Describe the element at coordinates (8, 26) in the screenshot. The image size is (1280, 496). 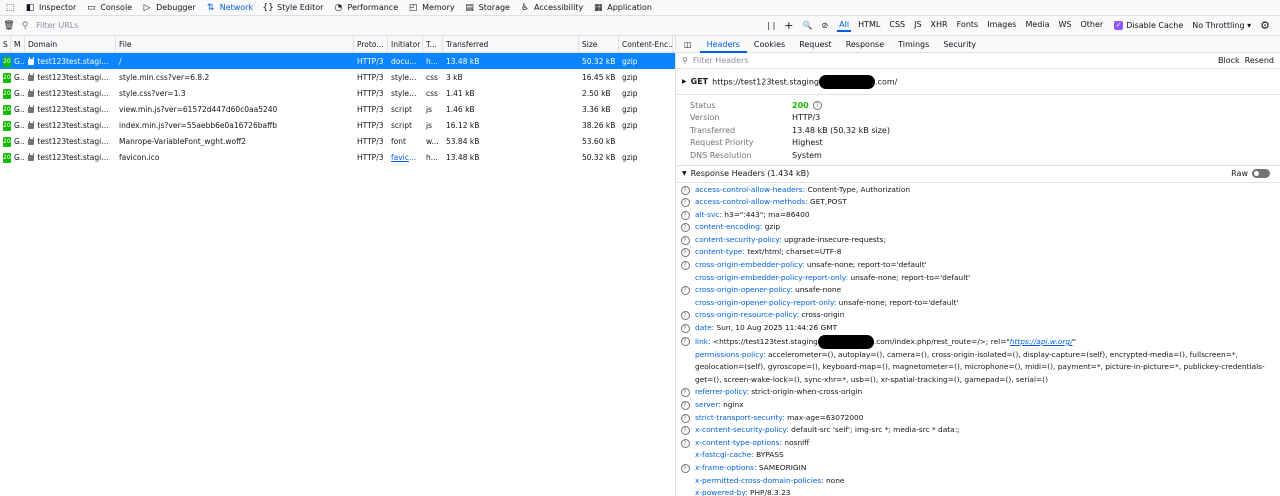
I see `trash-icon: 🗑` at that location.